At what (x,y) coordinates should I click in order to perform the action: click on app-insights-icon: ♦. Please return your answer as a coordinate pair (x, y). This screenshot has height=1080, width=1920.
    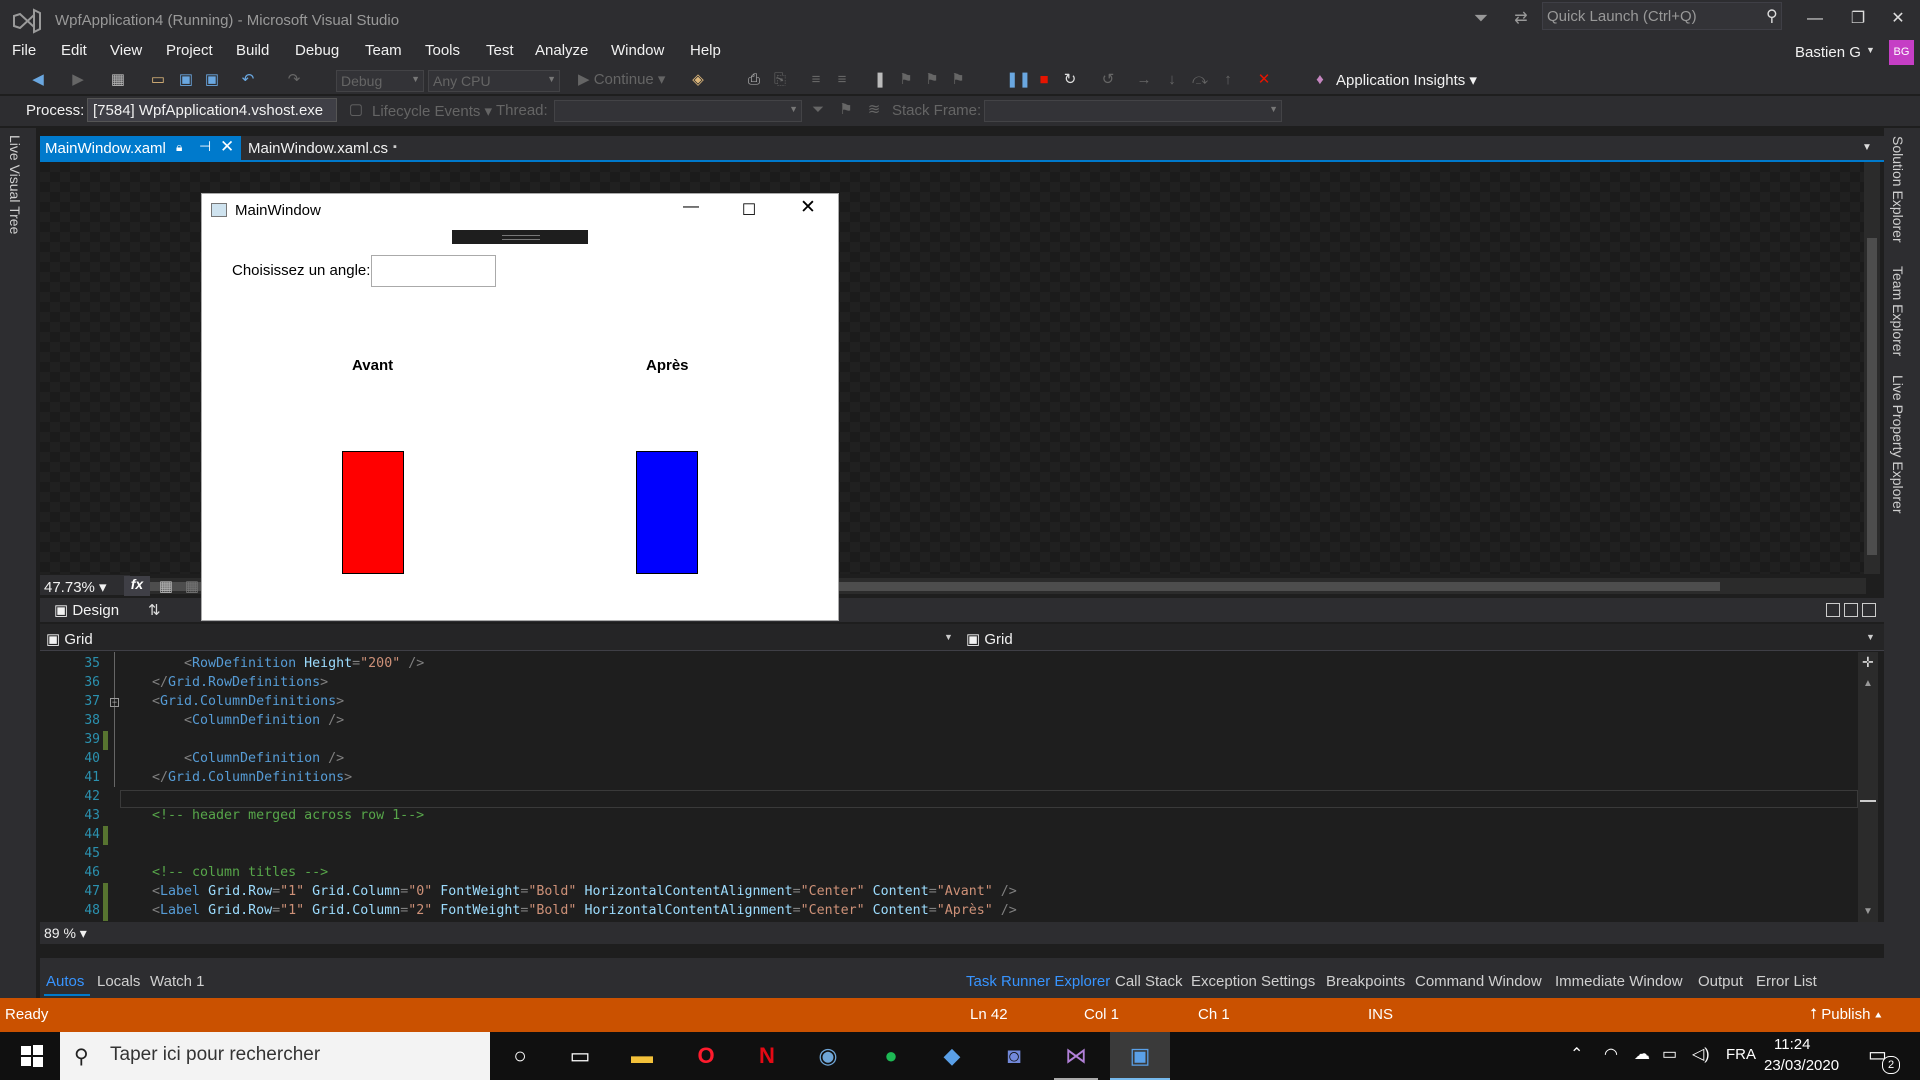
    Looking at the image, I should click on (1320, 80).